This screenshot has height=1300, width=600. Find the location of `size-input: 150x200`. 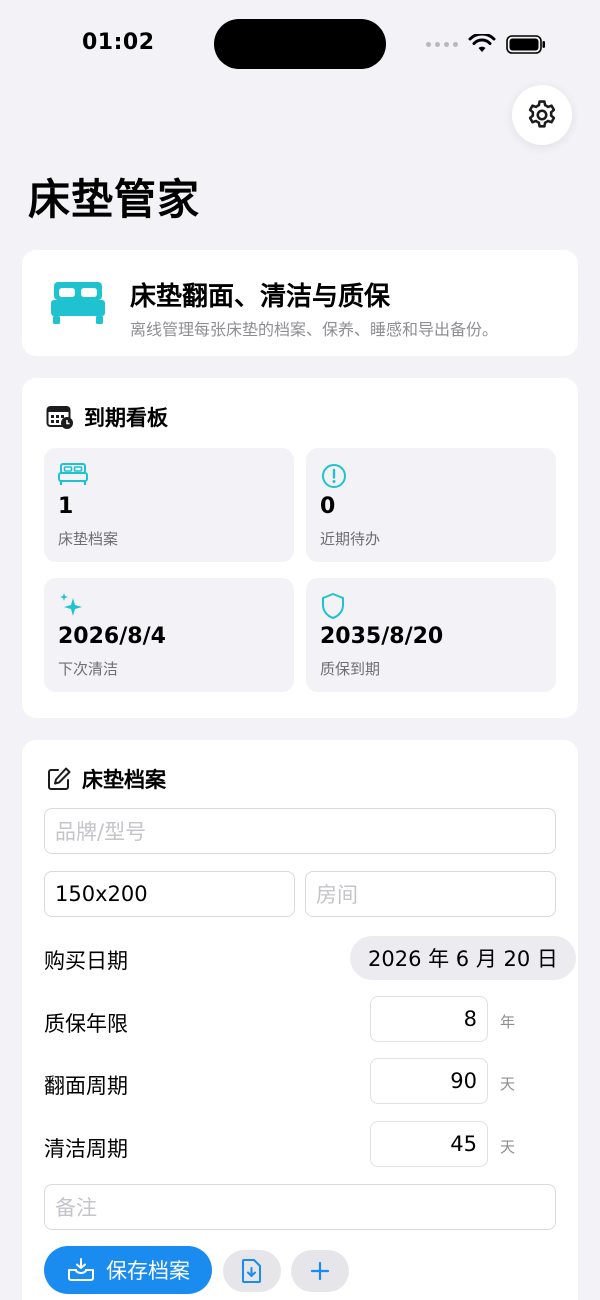

size-input: 150x200 is located at coordinates (169, 894).